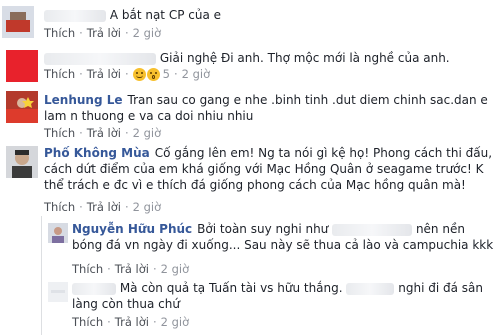 This screenshot has height=335, width=500. What do you see at coordinates (97, 153) in the screenshot?
I see `author-name: Phố Không Mùa` at bounding box center [97, 153].